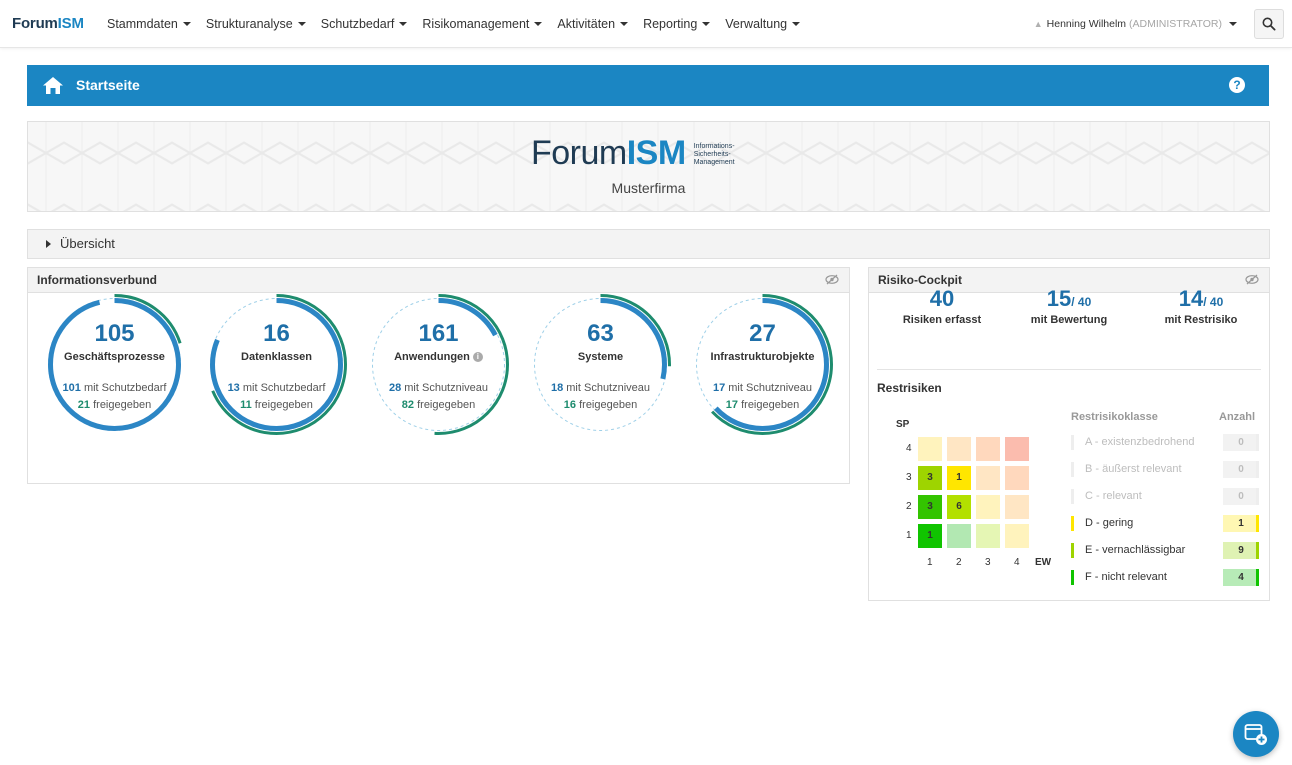  Describe the element at coordinates (438, 333) in the screenshot. I see `circle-count: 161` at that location.